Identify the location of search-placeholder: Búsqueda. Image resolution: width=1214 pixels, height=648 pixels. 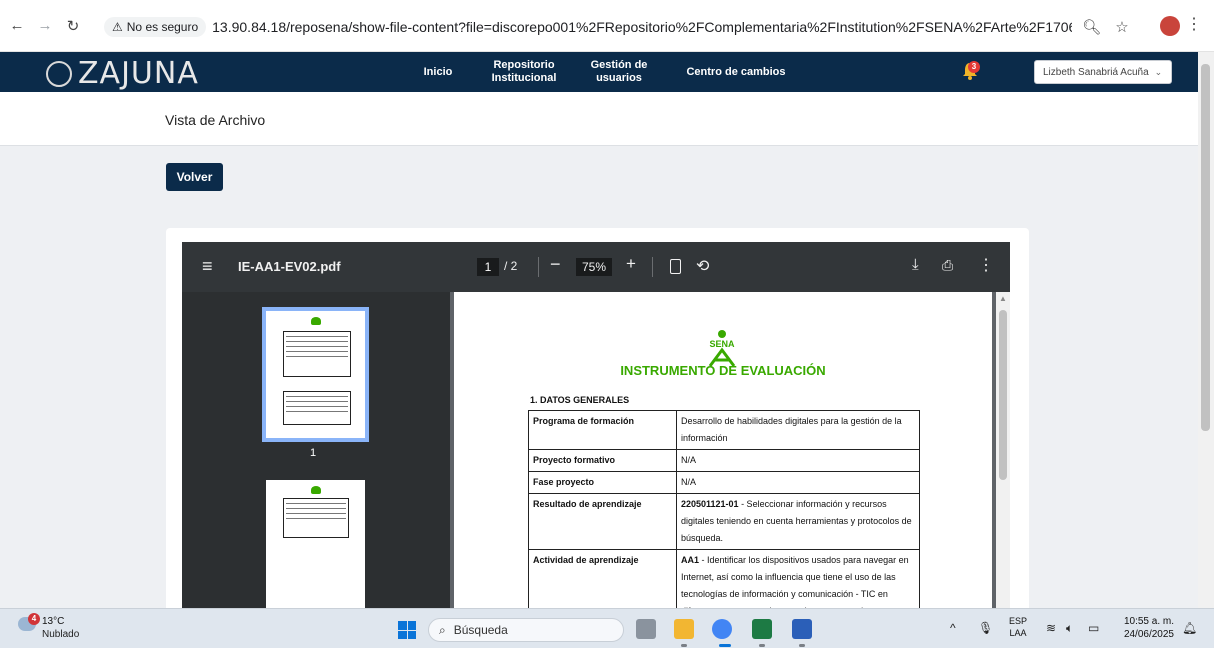
(480, 630).